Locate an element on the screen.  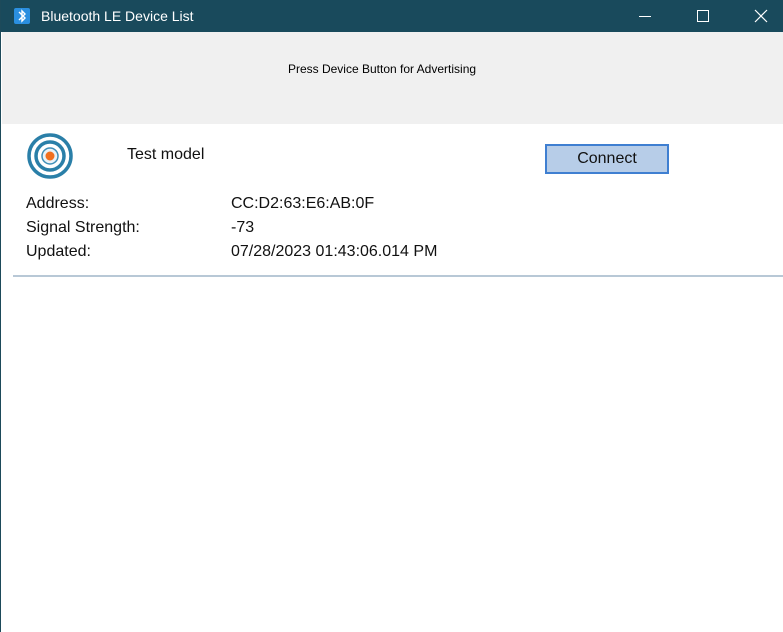
device-divider is located at coordinates (398, 276).